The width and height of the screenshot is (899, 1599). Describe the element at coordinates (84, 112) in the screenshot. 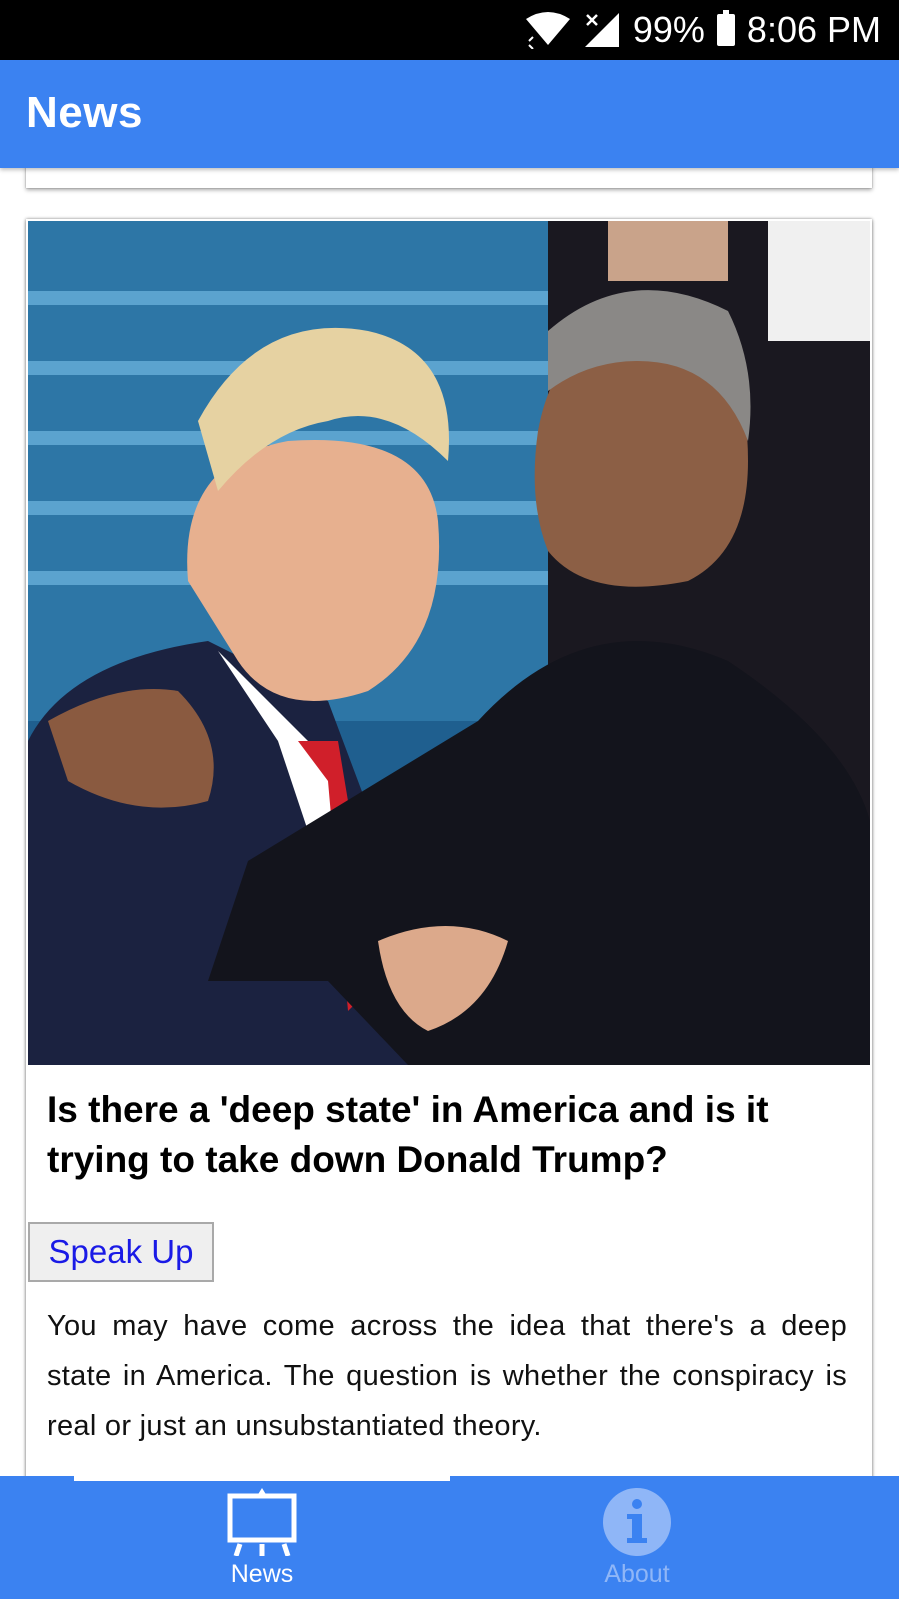

I see `page-title: News` at that location.